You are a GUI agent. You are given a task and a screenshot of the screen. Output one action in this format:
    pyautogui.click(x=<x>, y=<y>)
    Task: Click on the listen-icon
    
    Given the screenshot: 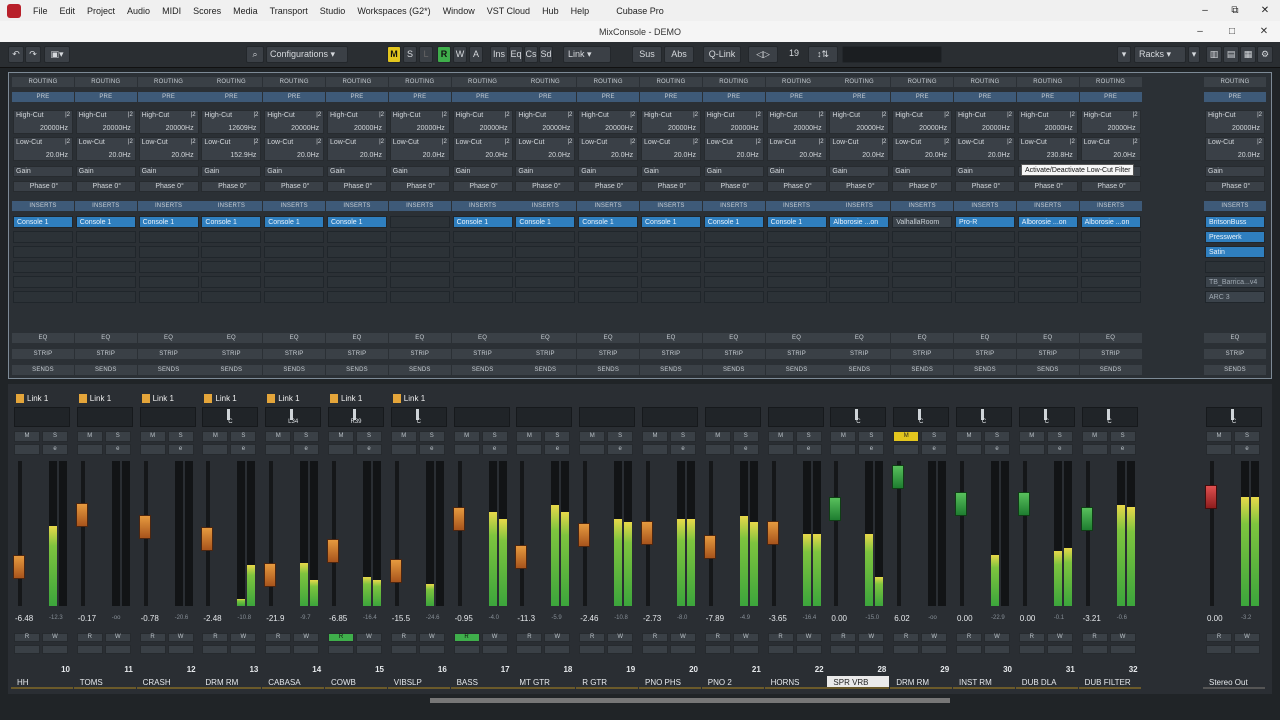 What is the action you would take?
    pyautogui.click(x=780, y=449)
    